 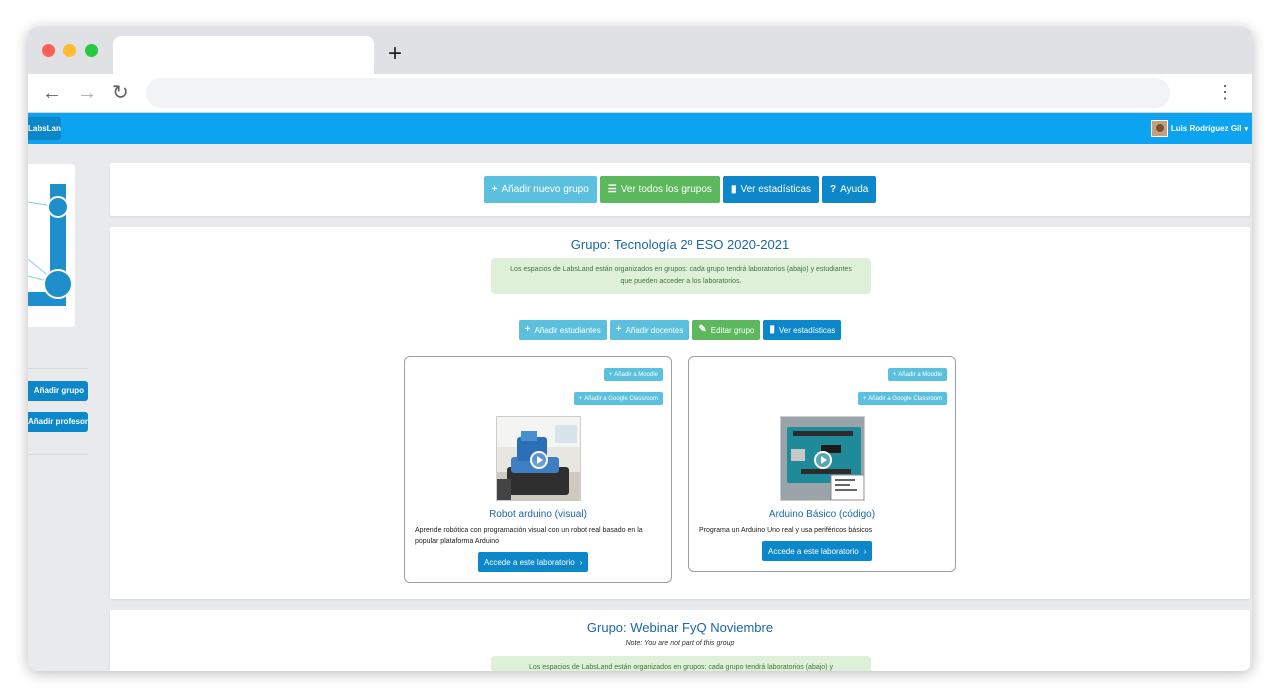 I want to click on browser-toolbar: ← → ↻ ⋮, so click(x=640, y=93).